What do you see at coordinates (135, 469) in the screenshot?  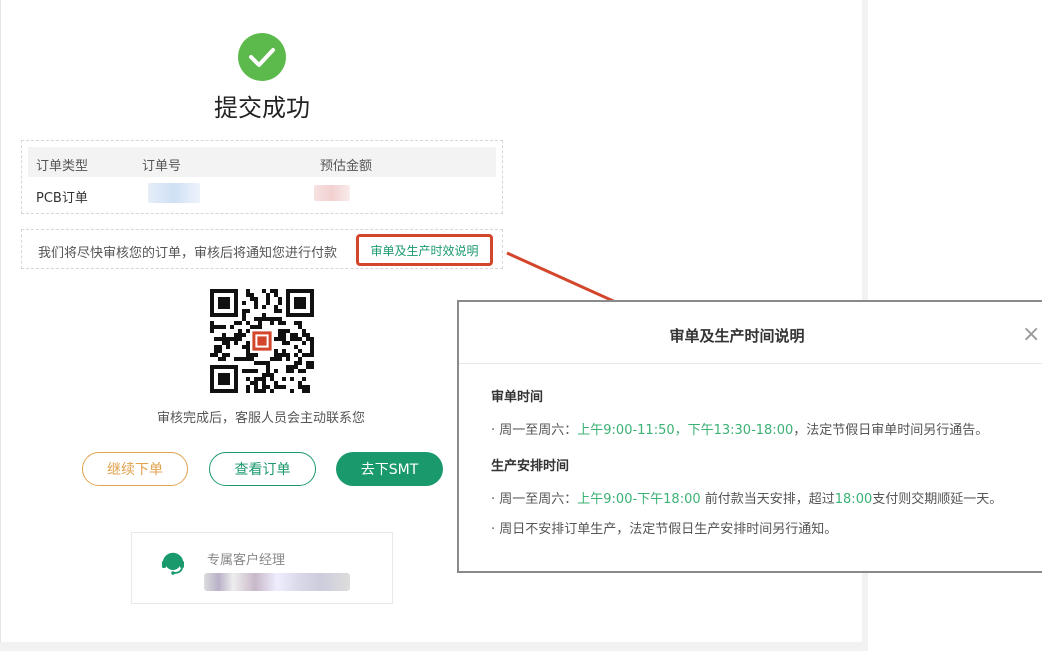 I see `continue-order-button: 继续下单` at bounding box center [135, 469].